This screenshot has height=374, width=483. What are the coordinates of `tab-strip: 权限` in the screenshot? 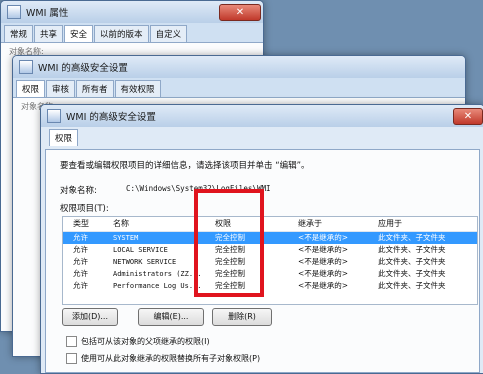 It's located at (262, 136).